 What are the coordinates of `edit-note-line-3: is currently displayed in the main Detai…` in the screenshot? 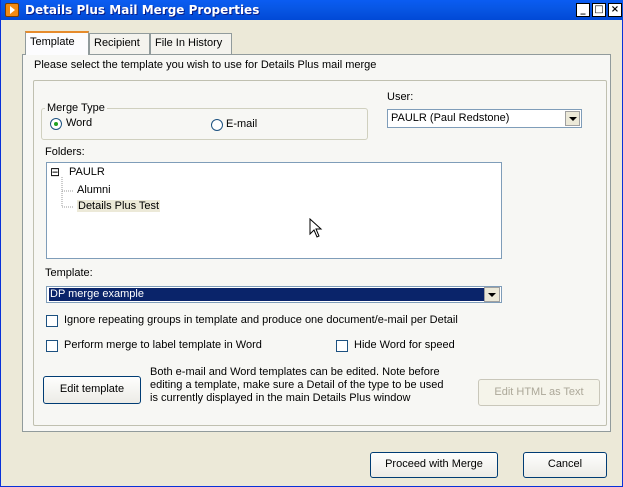 It's located at (280, 398).